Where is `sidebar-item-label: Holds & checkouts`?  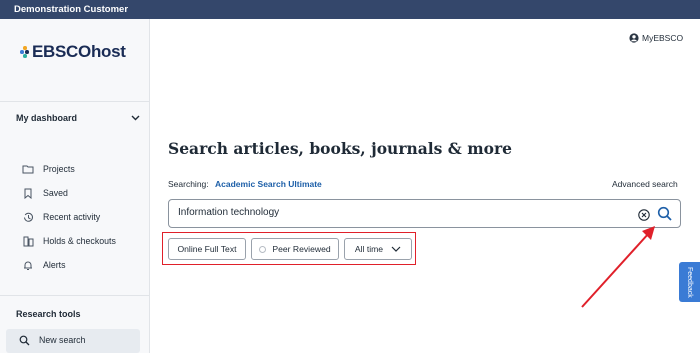 sidebar-item-label: Holds & checkouts is located at coordinates (79, 241).